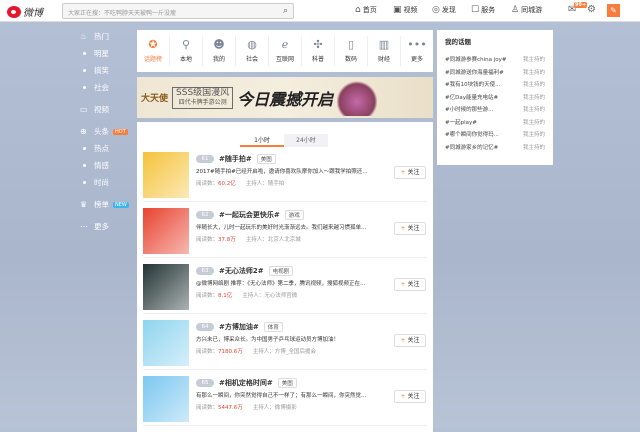 The height and width of the screenshot is (432, 640). Describe the element at coordinates (276, 184) in the screenshot. I see `host-name: 随手拍` at that location.